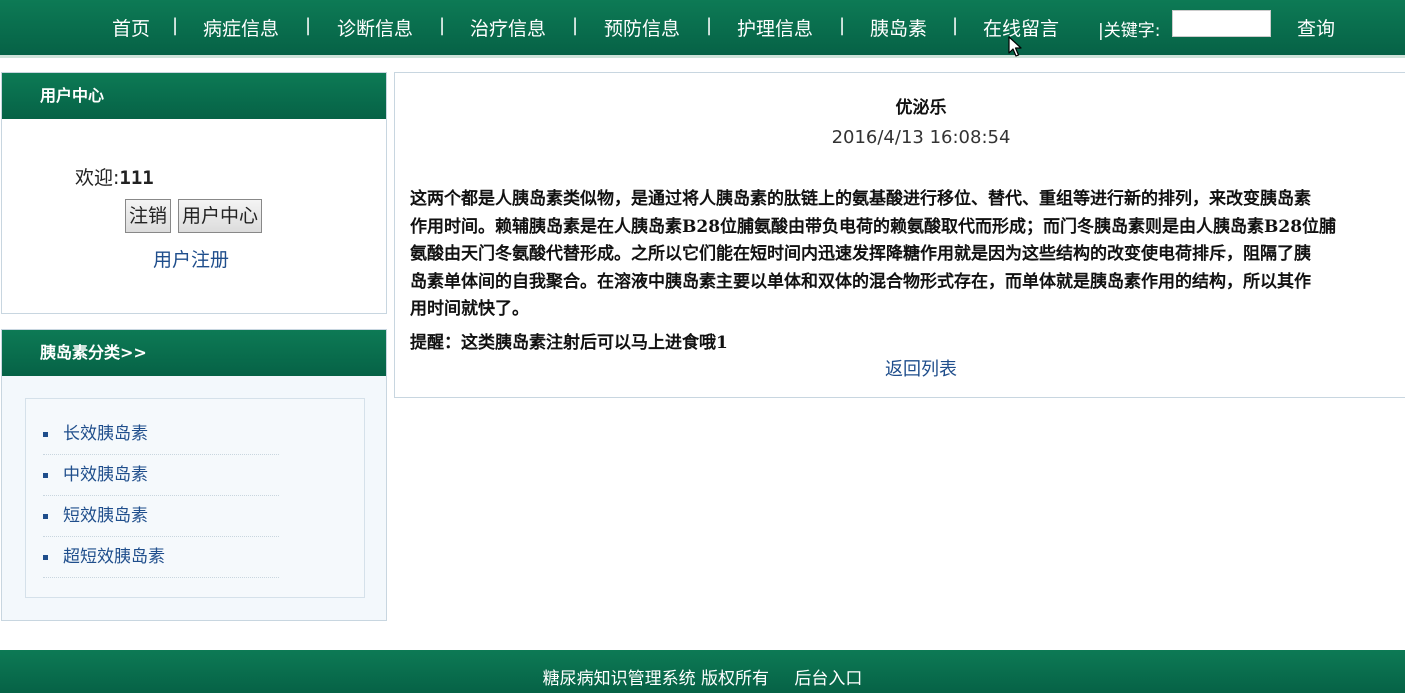 The image size is (1405, 693). I want to click on category-item-long-acting: 长效胰岛素, so click(161, 434).